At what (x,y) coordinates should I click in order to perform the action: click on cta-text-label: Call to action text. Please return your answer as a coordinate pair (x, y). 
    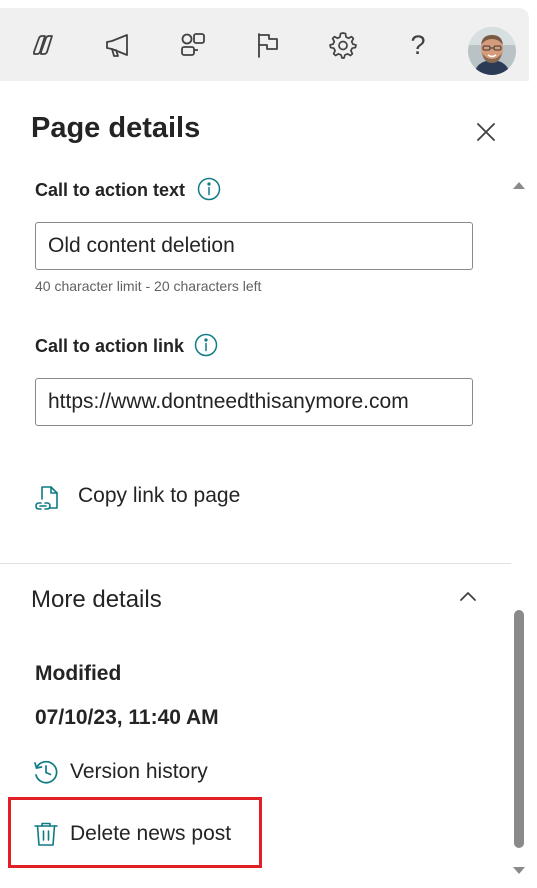
    Looking at the image, I should click on (110, 190).